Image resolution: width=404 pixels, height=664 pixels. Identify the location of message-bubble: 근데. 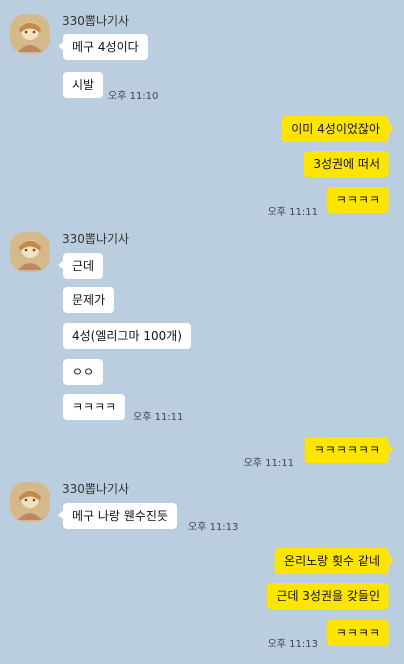
(80, 266).